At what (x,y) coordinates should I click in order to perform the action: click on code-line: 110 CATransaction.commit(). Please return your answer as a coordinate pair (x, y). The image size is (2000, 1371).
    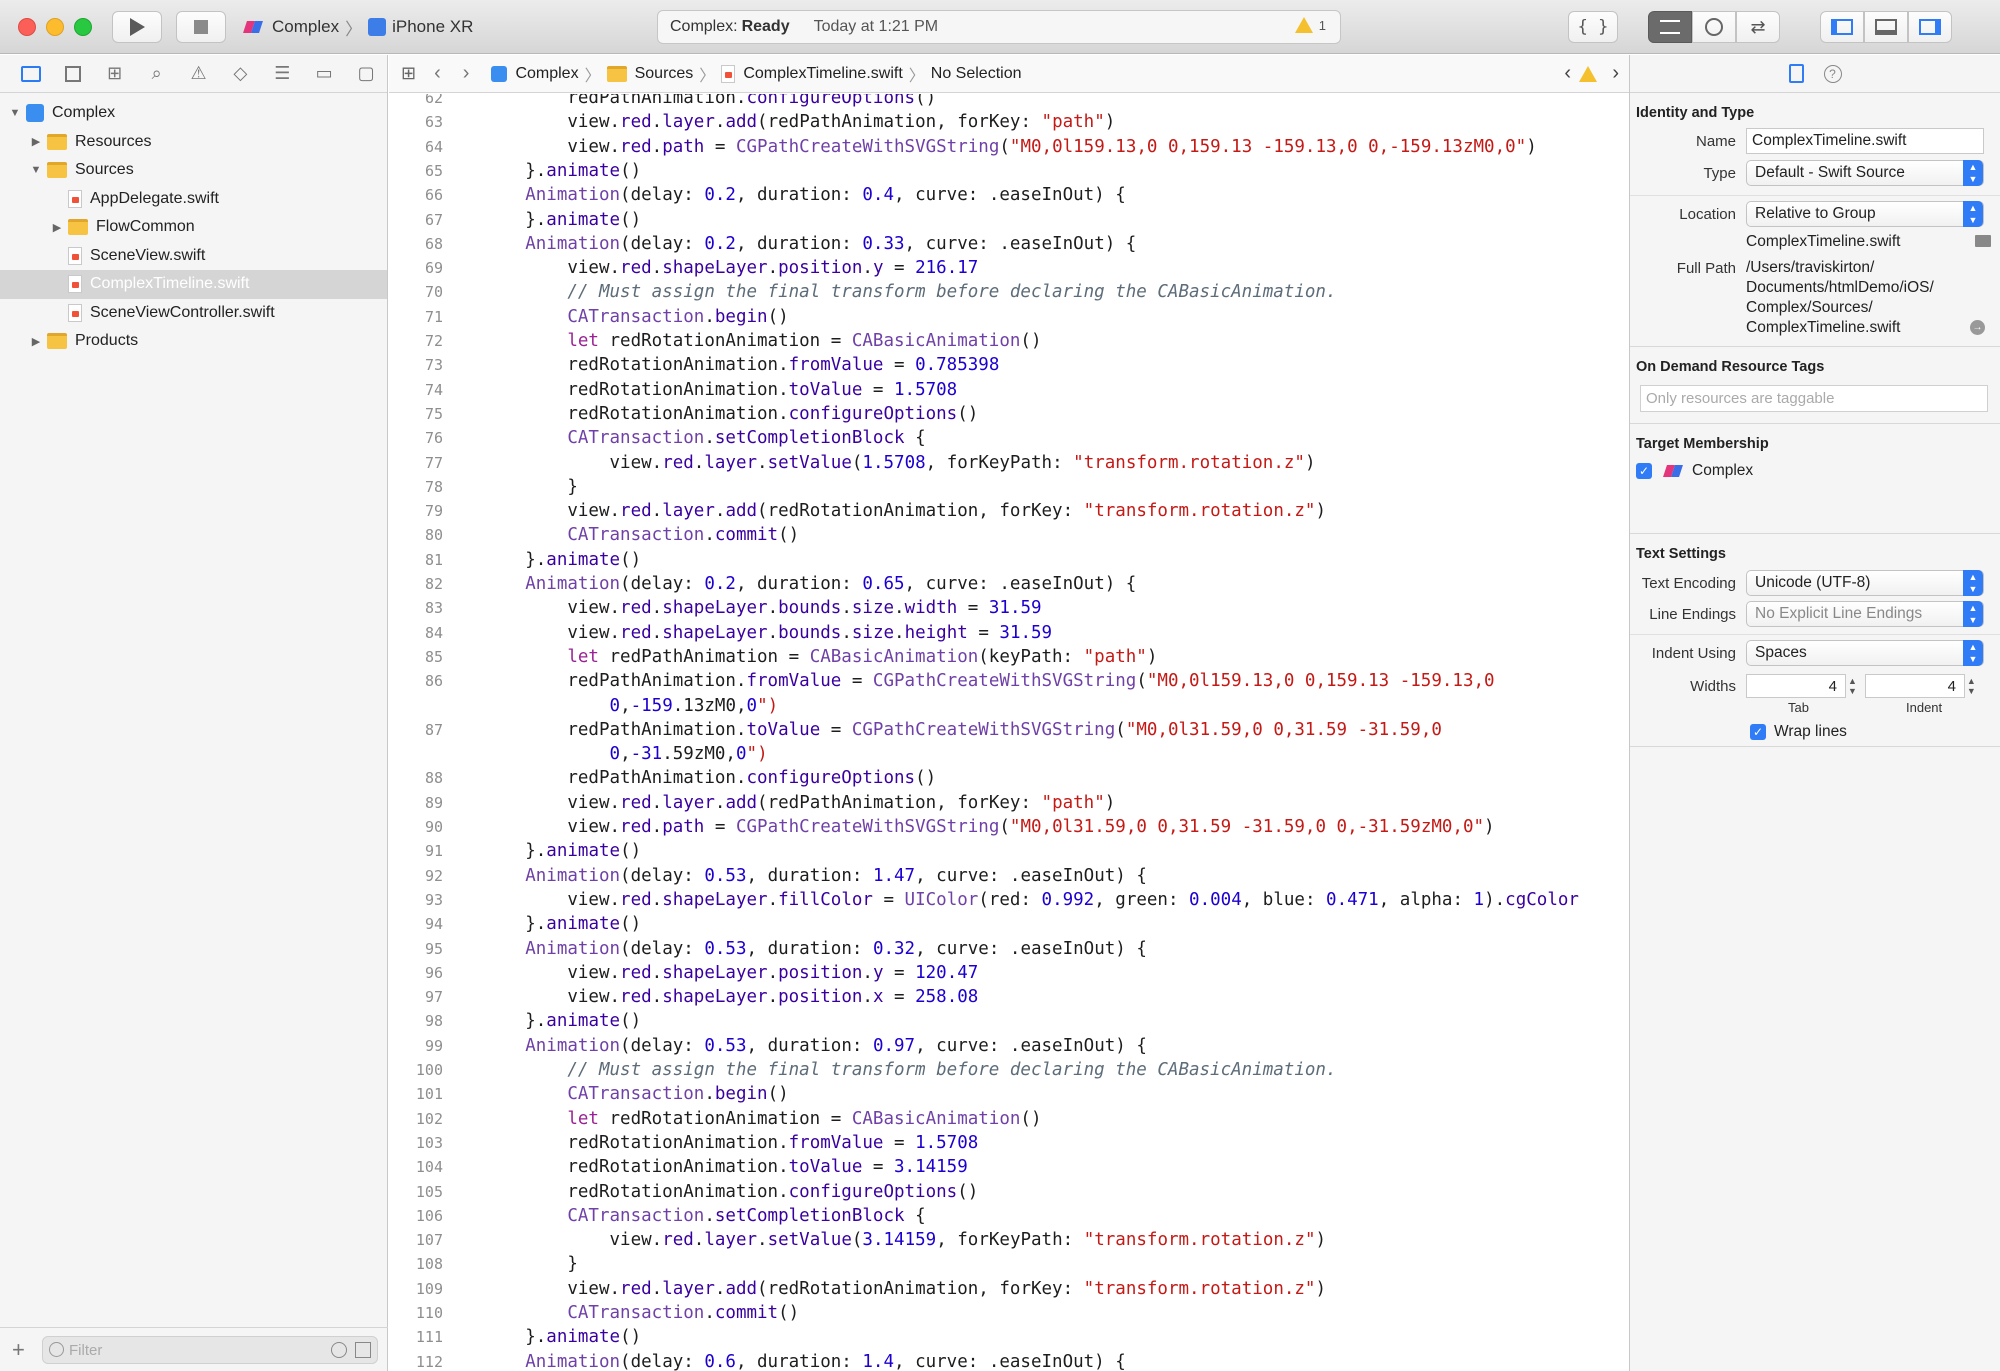
    Looking at the image, I should click on (999, 1313).